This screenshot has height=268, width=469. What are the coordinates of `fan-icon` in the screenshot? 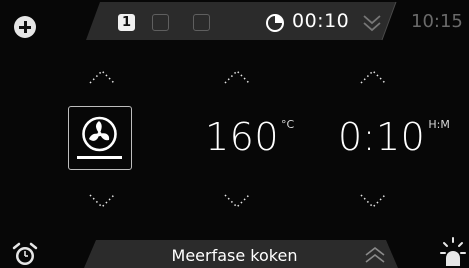 It's located at (99, 137).